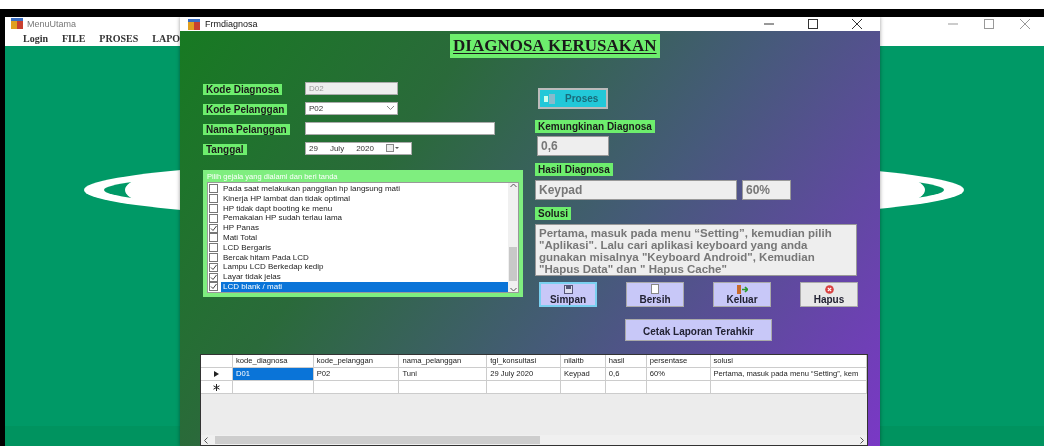 The height and width of the screenshot is (446, 1044). What do you see at coordinates (829, 294) in the screenshot?
I see `action-button: Hapus` at bounding box center [829, 294].